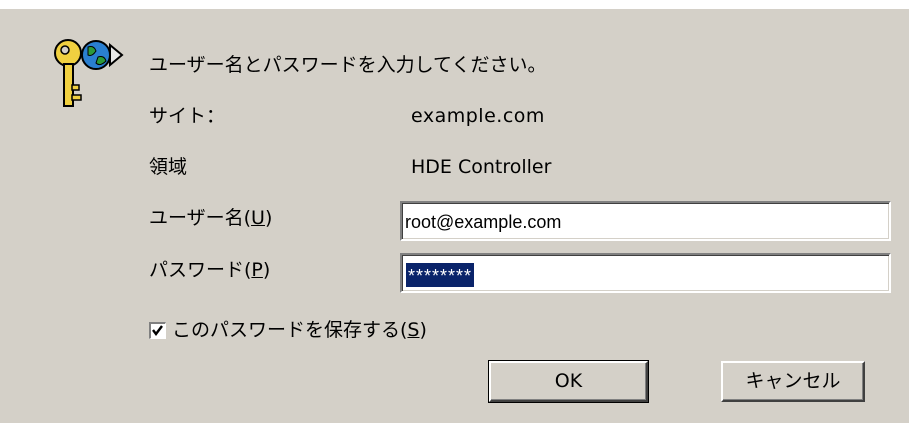  I want to click on realm-value: HDE Controller, so click(481, 167).